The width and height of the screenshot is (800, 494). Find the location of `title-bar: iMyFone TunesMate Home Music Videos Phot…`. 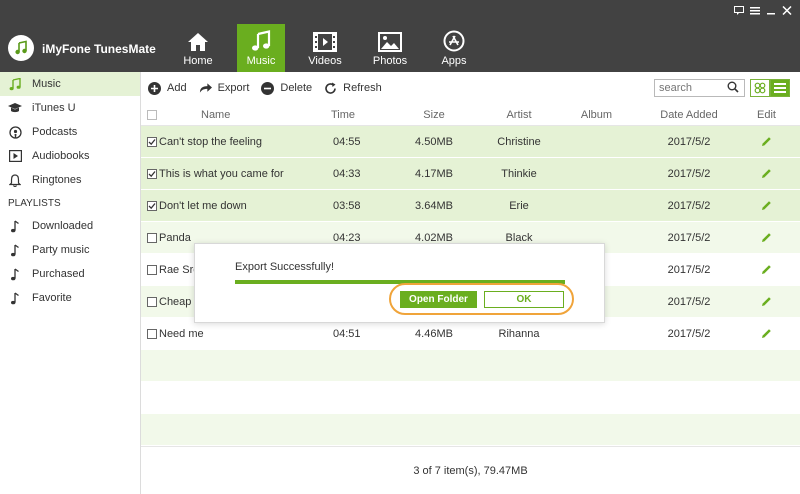

title-bar: iMyFone TunesMate Home Music Videos Phot… is located at coordinates (400, 36).